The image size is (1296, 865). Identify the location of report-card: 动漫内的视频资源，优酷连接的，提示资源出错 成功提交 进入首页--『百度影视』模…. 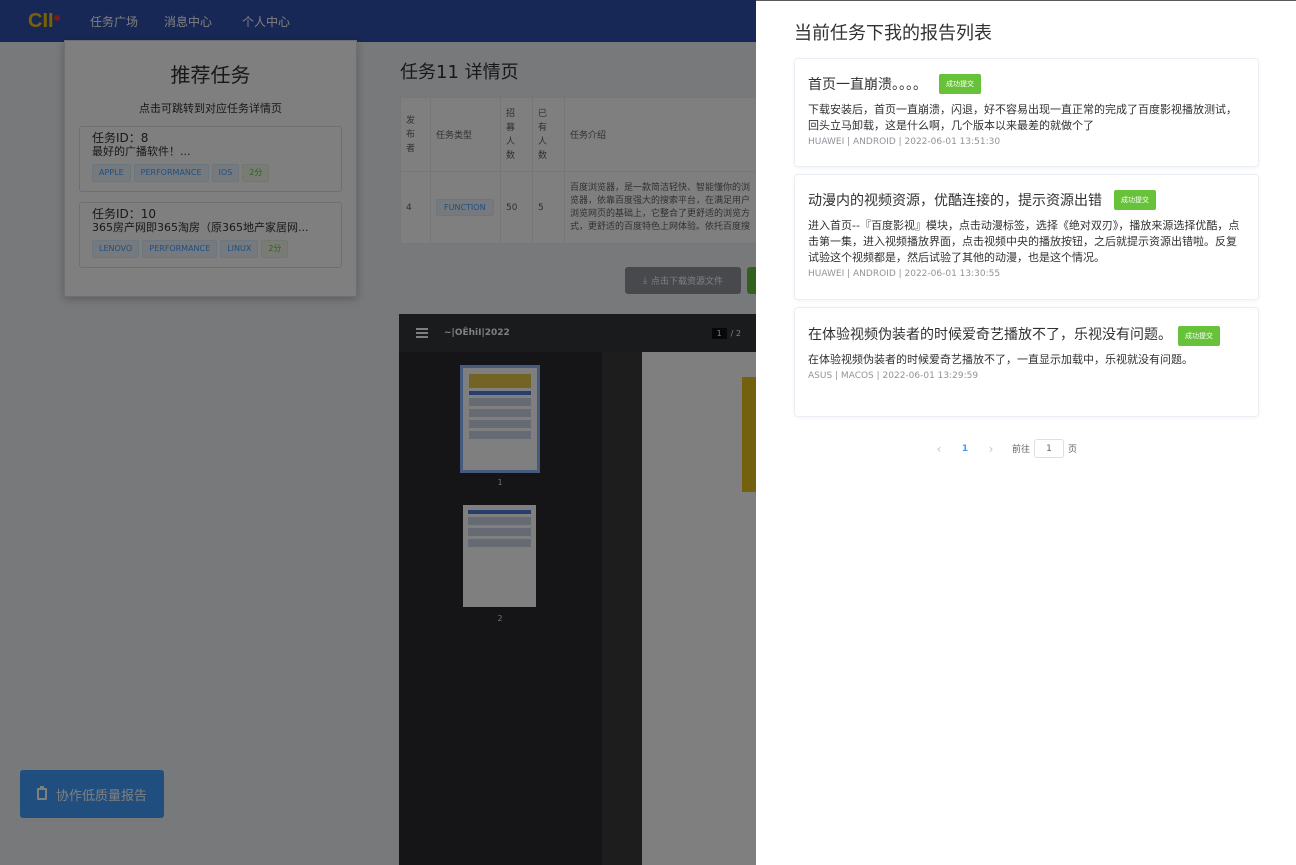
(1026, 237).